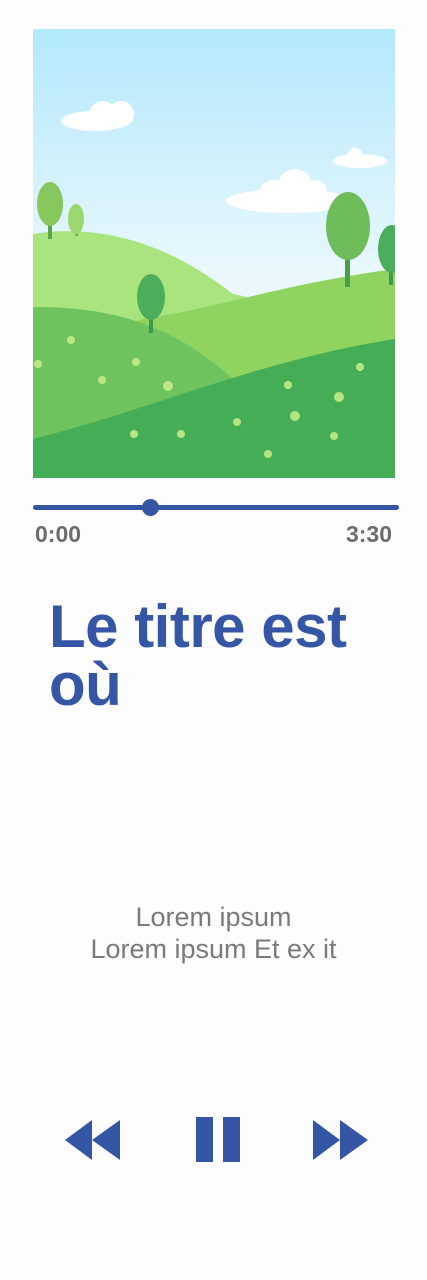 The height and width of the screenshot is (1280, 427). Describe the element at coordinates (213, 917) in the screenshot. I see `lyrics-line: Lorem ipsum` at that location.